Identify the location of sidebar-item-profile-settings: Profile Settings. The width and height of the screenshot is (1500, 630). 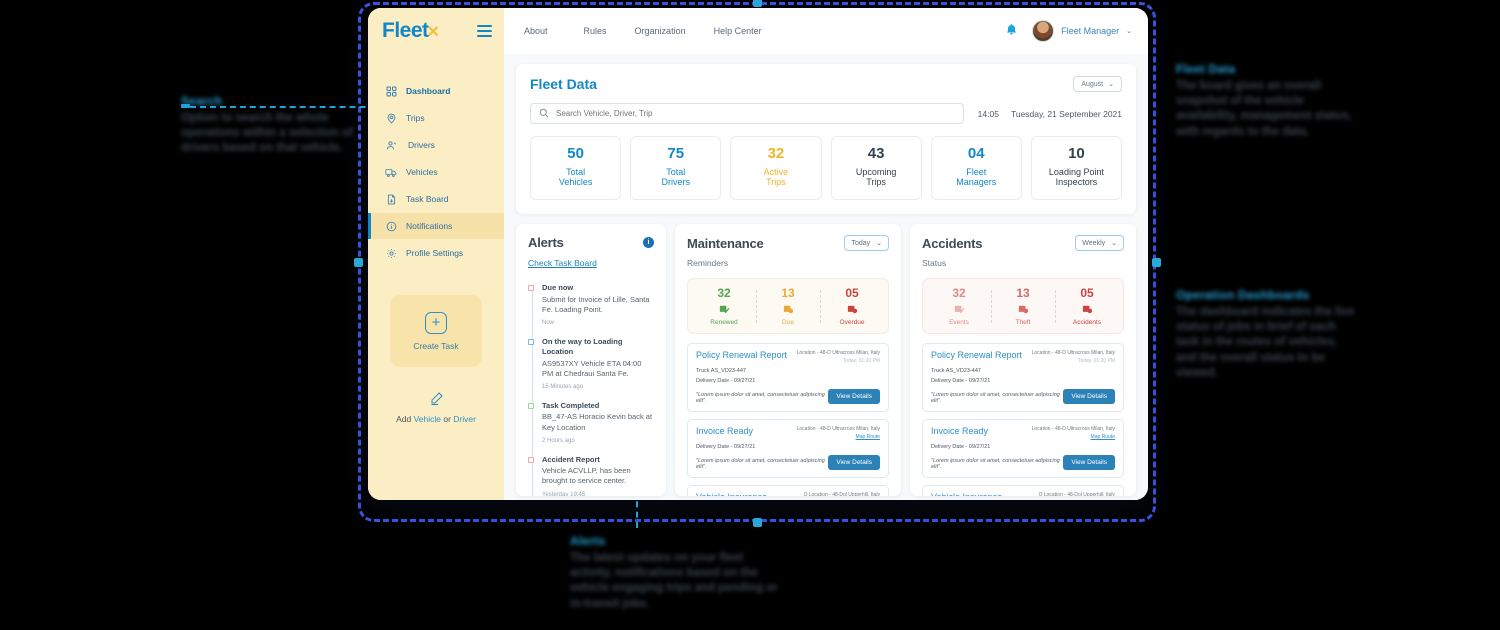
(436, 253).